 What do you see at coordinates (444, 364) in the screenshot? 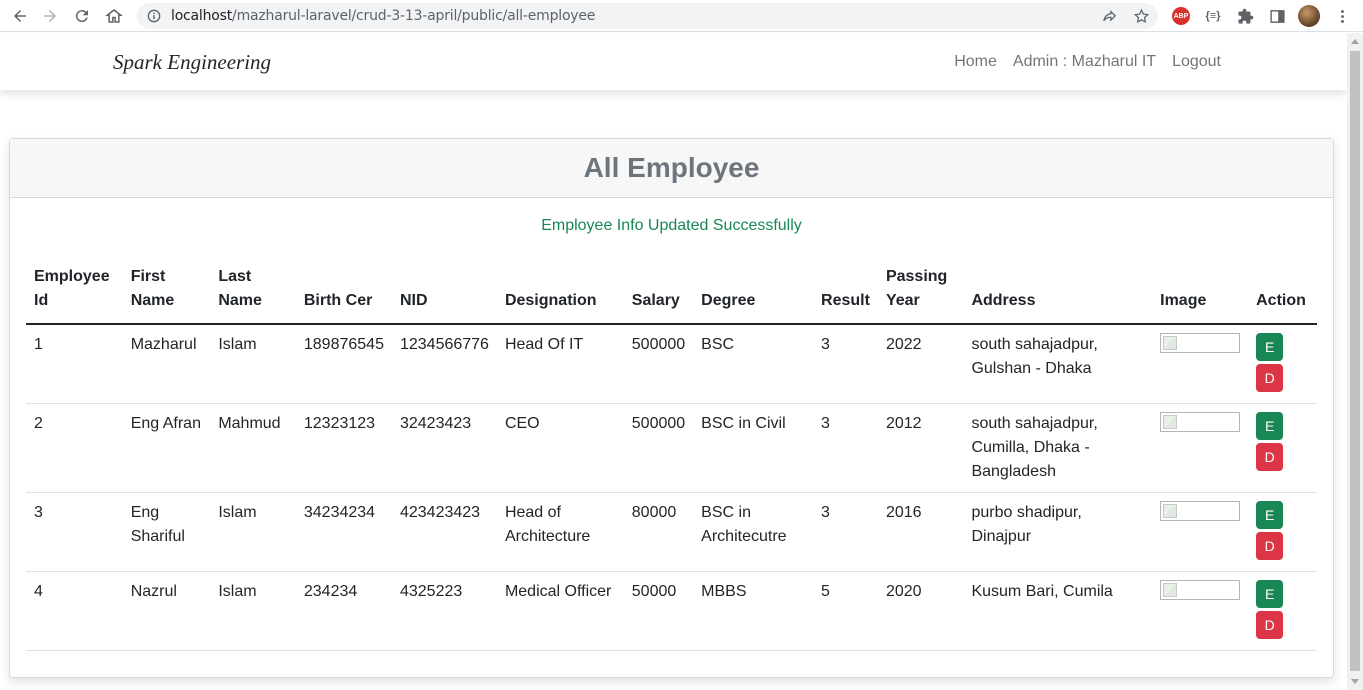
I see `cell-nid: 1234566776` at bounding box center [444, 364].